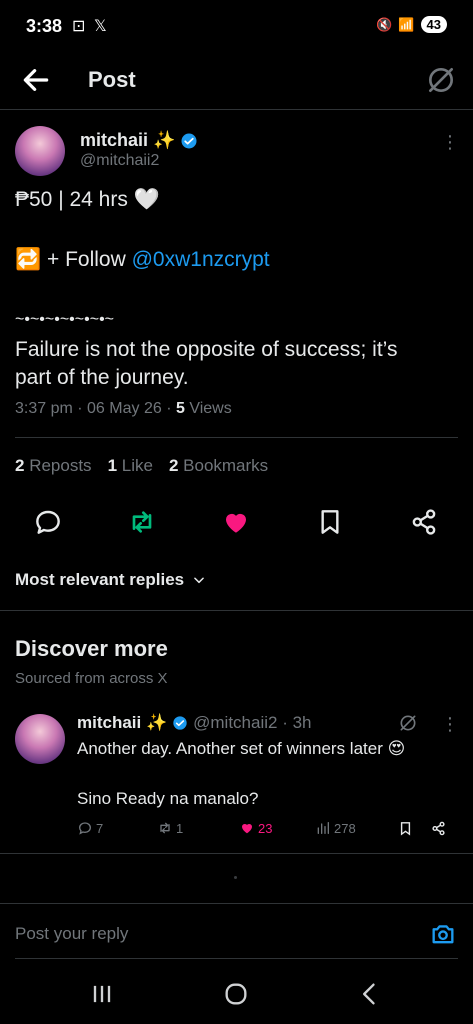 This screenshot has width=473, height=1024. I want to click on post-author-name: mitchaii ✨, so click(139, 140).